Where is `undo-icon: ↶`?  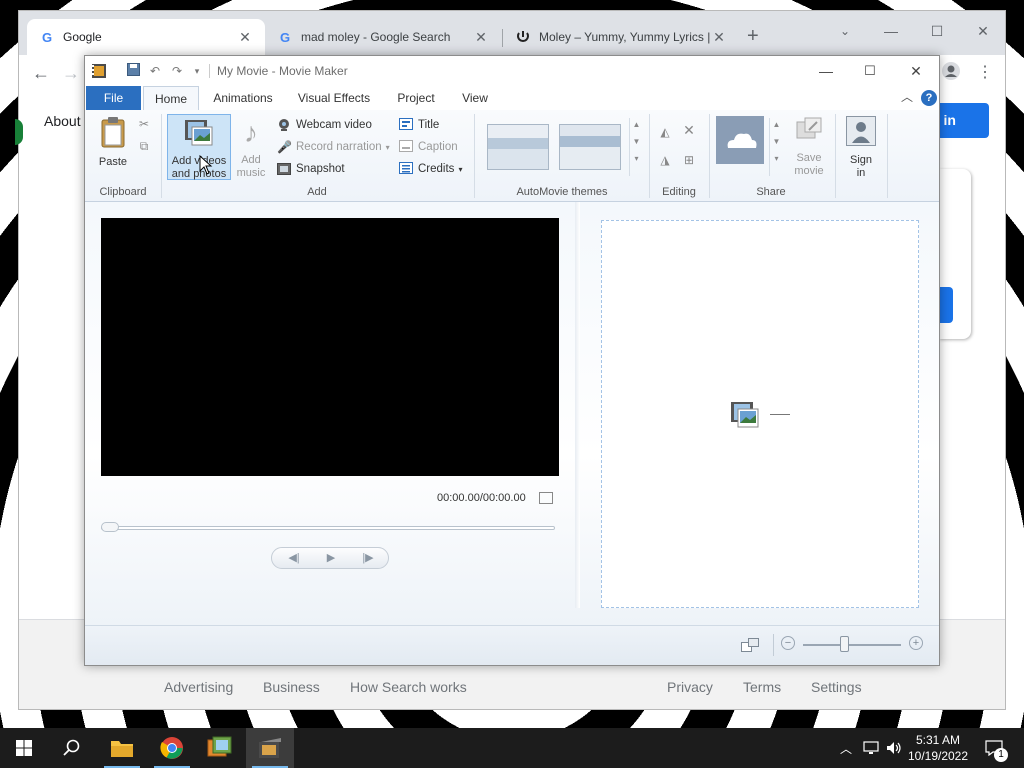
undo-icon: ↶ is located at coordinates (155, 71).